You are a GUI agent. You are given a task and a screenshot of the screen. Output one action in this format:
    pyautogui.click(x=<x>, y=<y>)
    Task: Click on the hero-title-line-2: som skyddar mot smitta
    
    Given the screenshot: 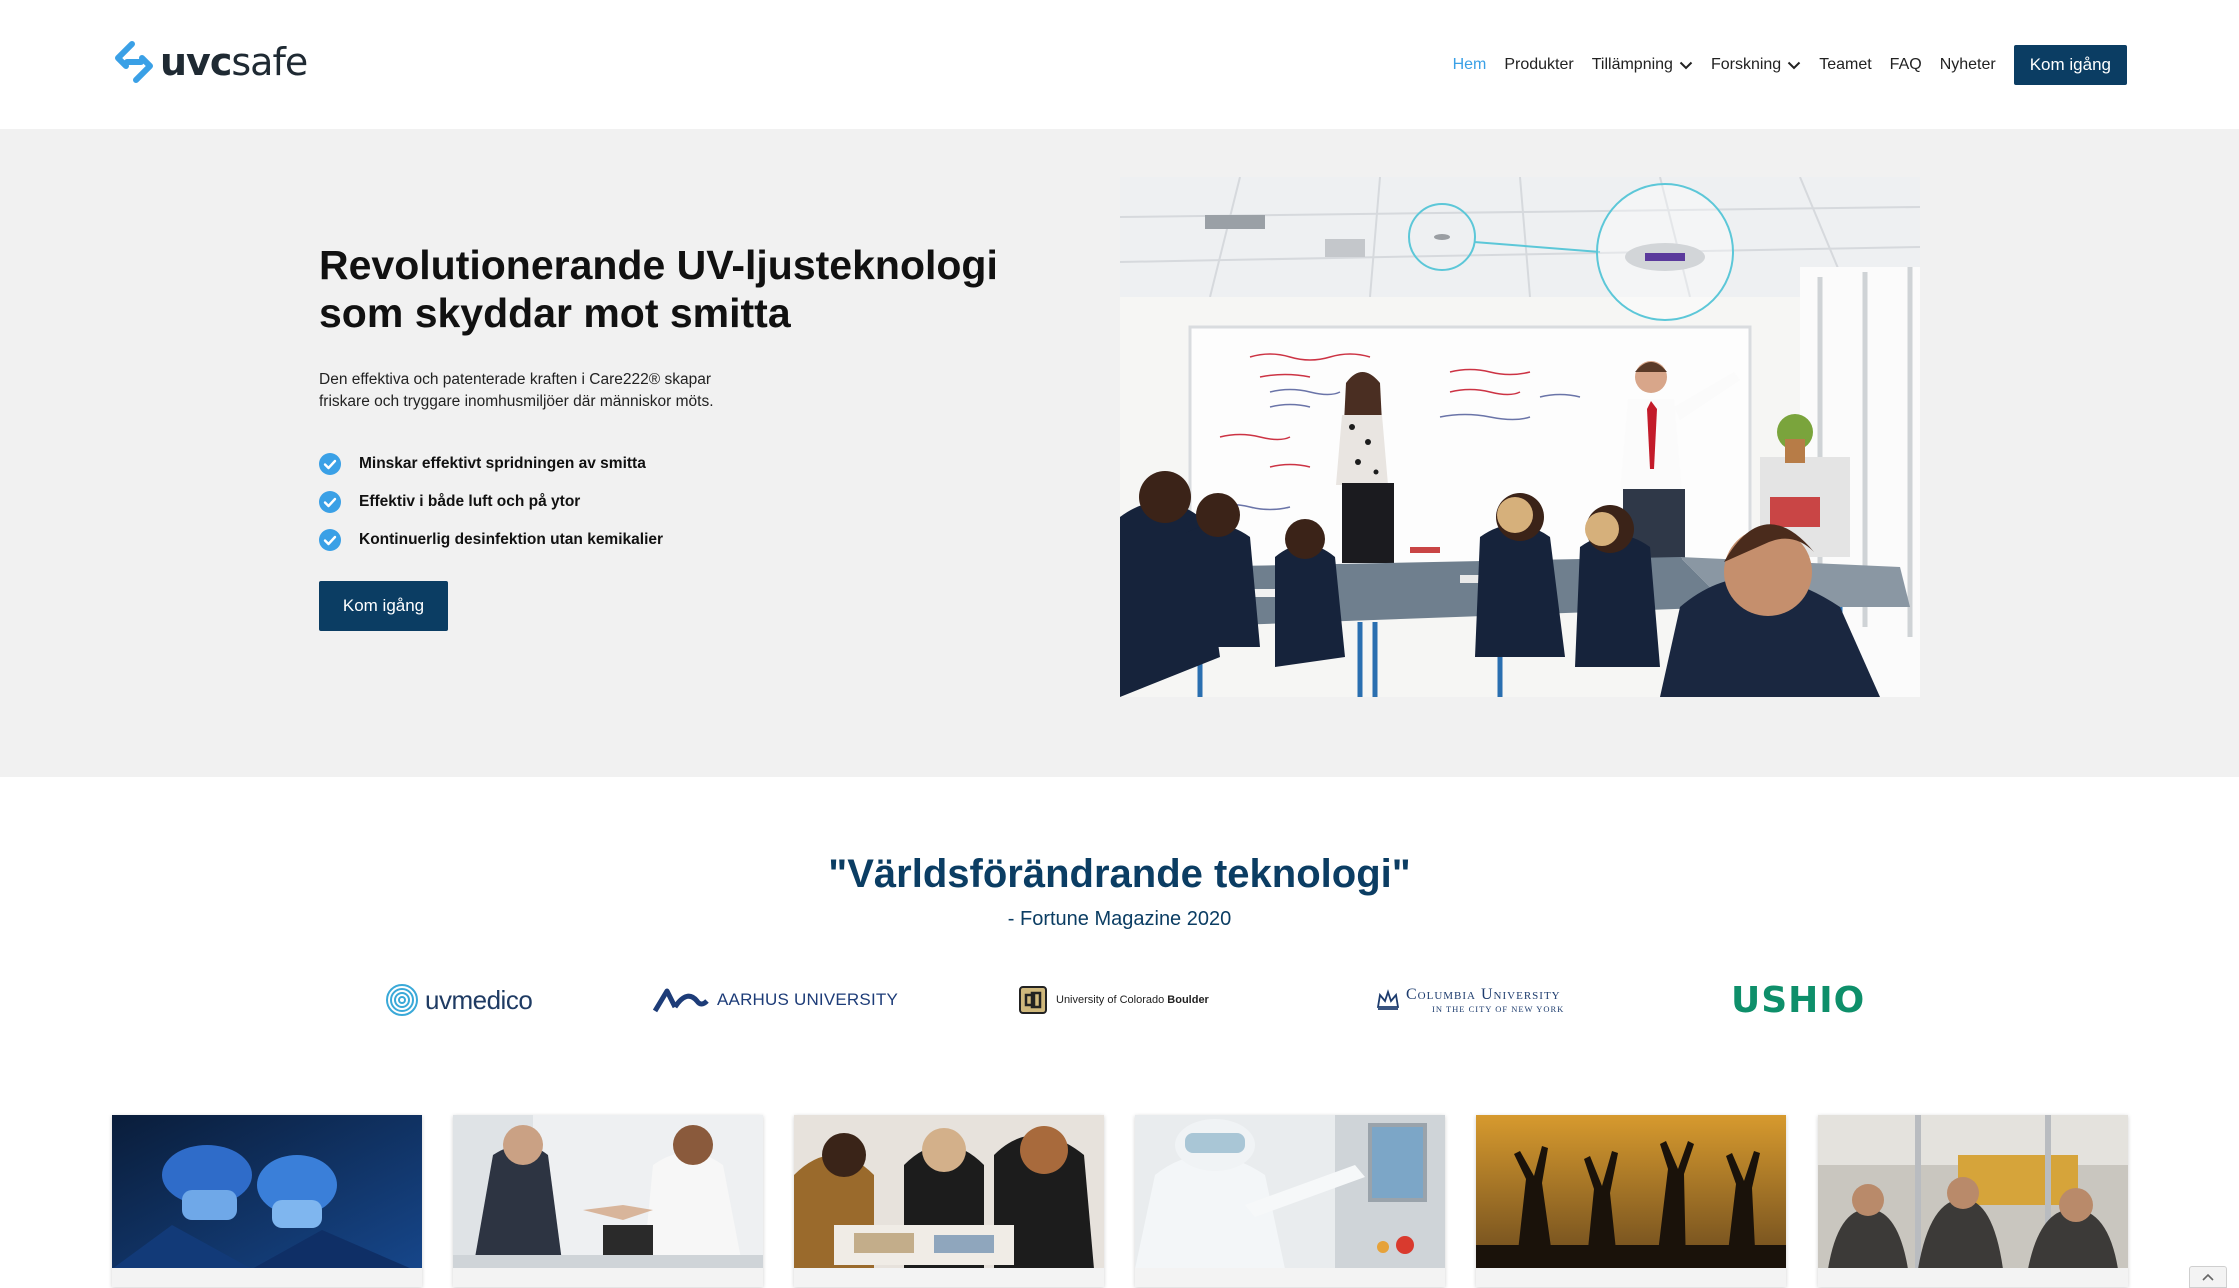 What is the action you would take?
    pyautogui.click(x=555, y=313)
    